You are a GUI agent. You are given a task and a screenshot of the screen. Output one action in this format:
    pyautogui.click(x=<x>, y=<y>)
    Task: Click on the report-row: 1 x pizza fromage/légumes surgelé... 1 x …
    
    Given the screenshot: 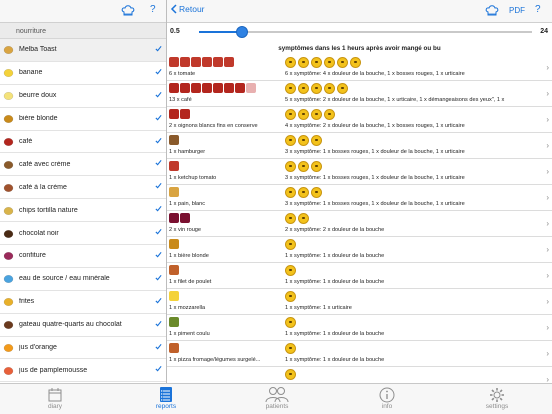 What is the action you would take?
    pyautogui.click(x=359, y=354)
    